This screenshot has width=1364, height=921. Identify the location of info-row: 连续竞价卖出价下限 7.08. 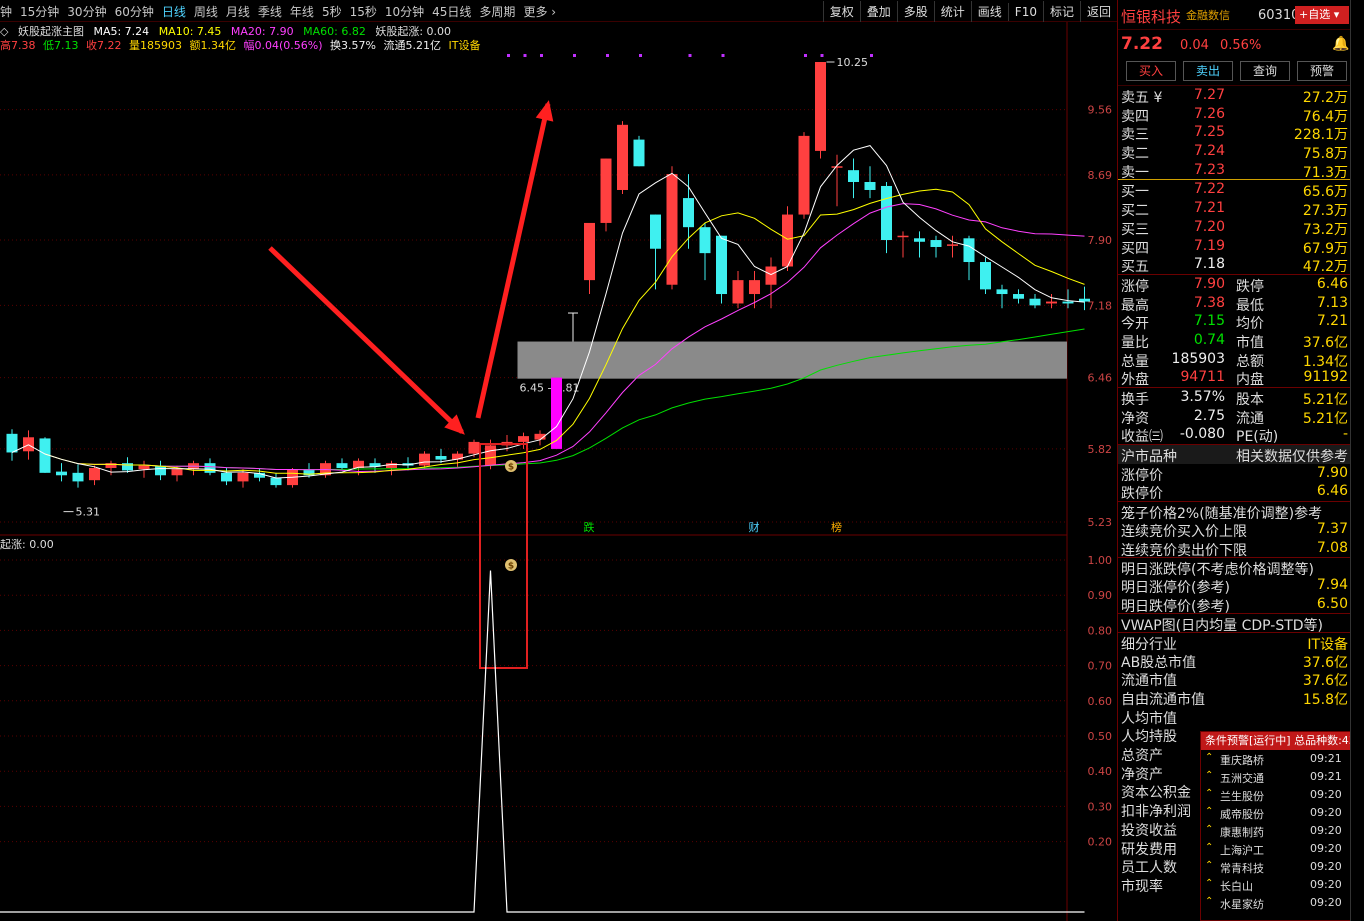
(1234, 549).